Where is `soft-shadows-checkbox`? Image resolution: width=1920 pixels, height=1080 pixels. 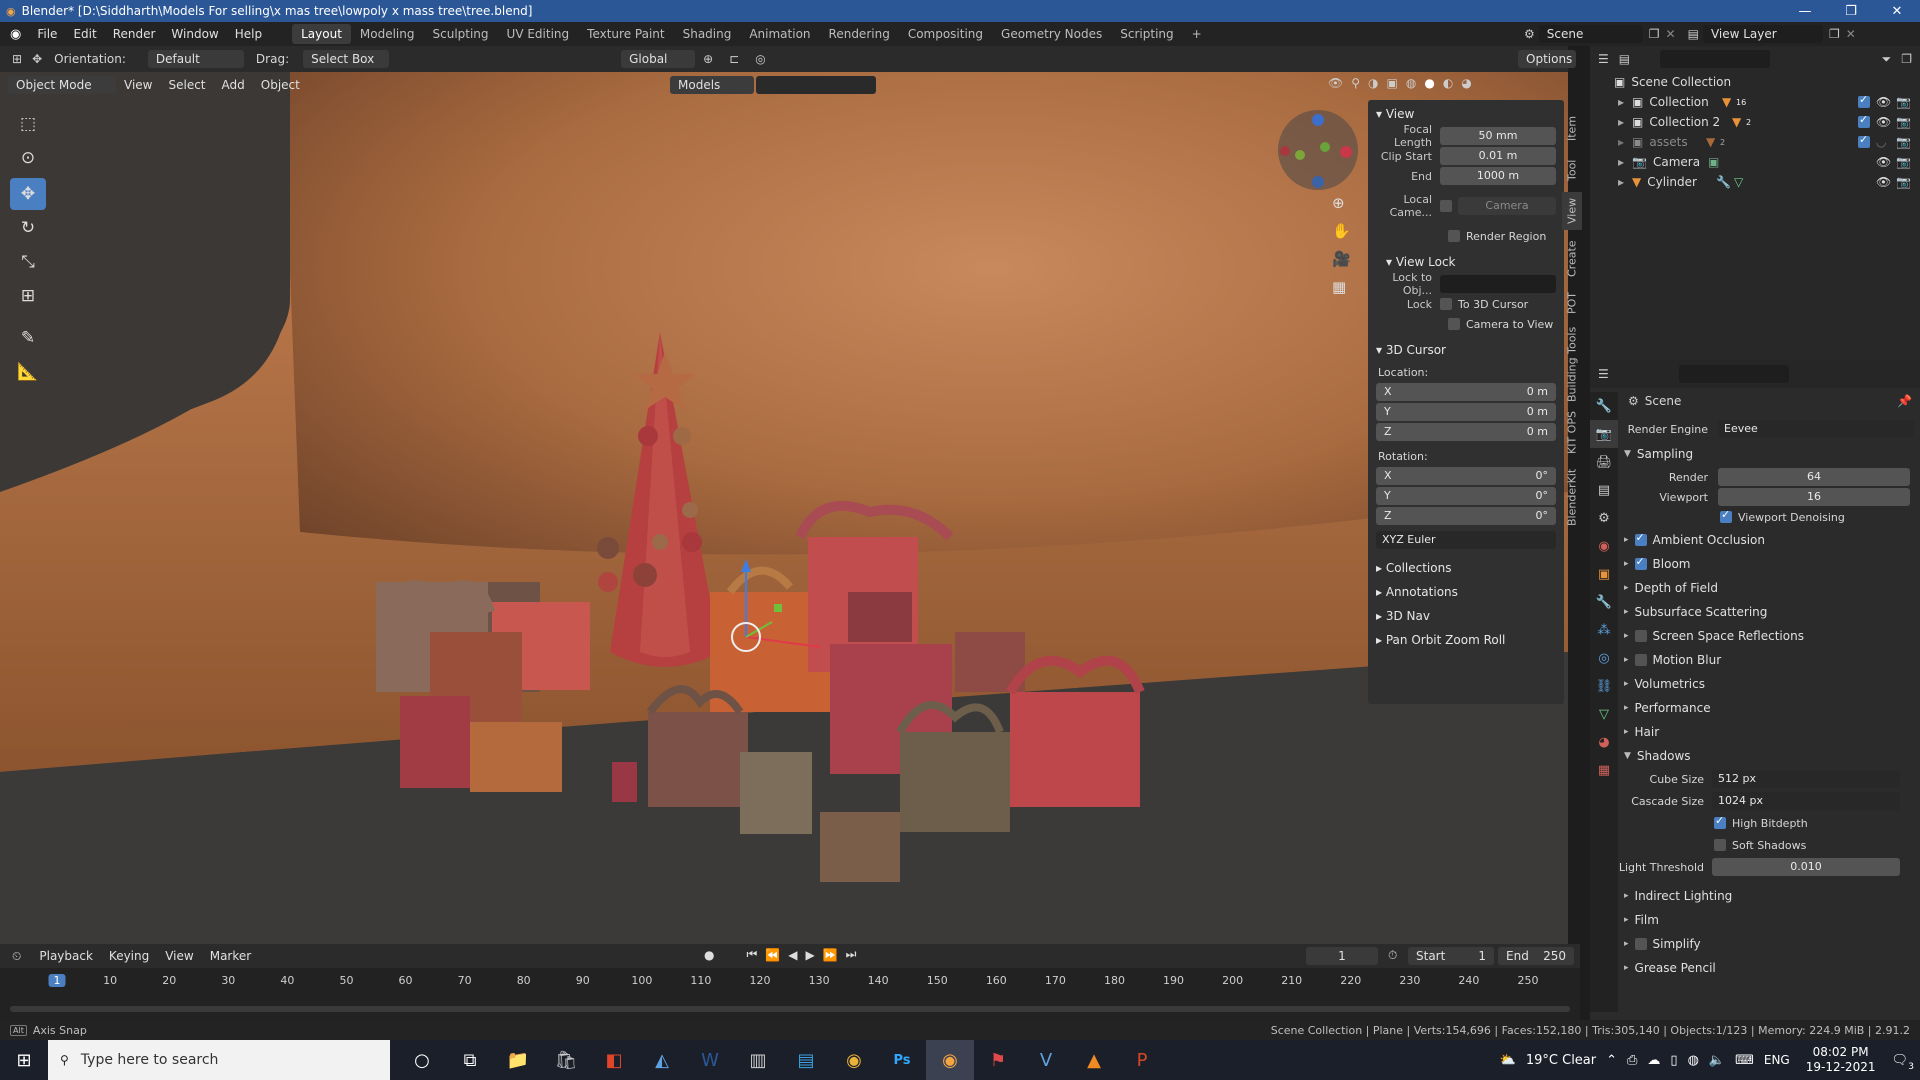
soft-shadows-checkbox is located at coordinates (1720, 845).